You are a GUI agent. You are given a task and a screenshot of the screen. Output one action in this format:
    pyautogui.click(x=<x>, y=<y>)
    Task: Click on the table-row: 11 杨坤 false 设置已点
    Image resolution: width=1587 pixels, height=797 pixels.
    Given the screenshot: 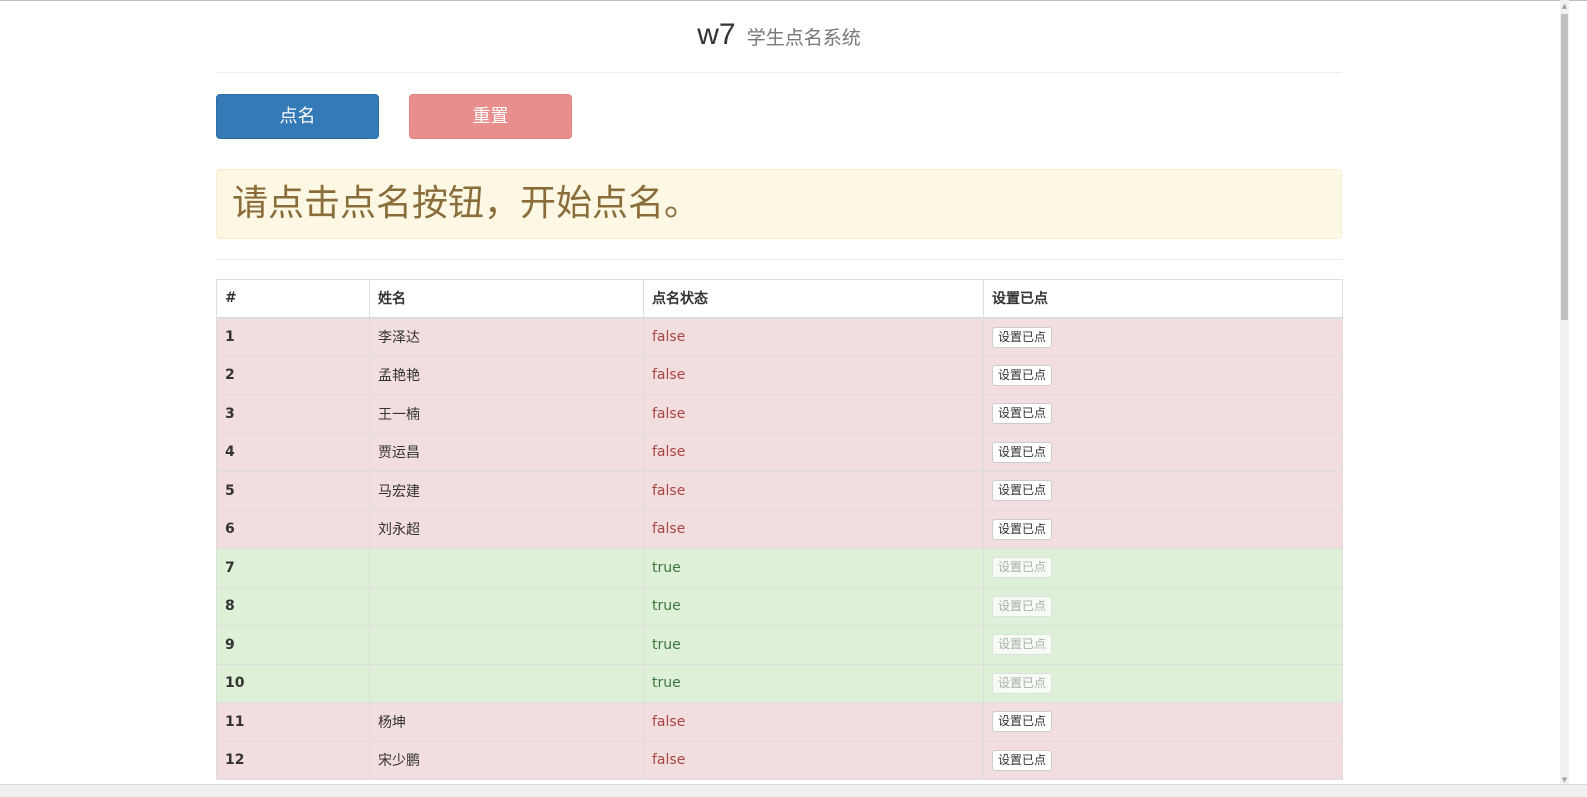 What is the action you would take?
    pyautogui.click(x=779, y=722)
    